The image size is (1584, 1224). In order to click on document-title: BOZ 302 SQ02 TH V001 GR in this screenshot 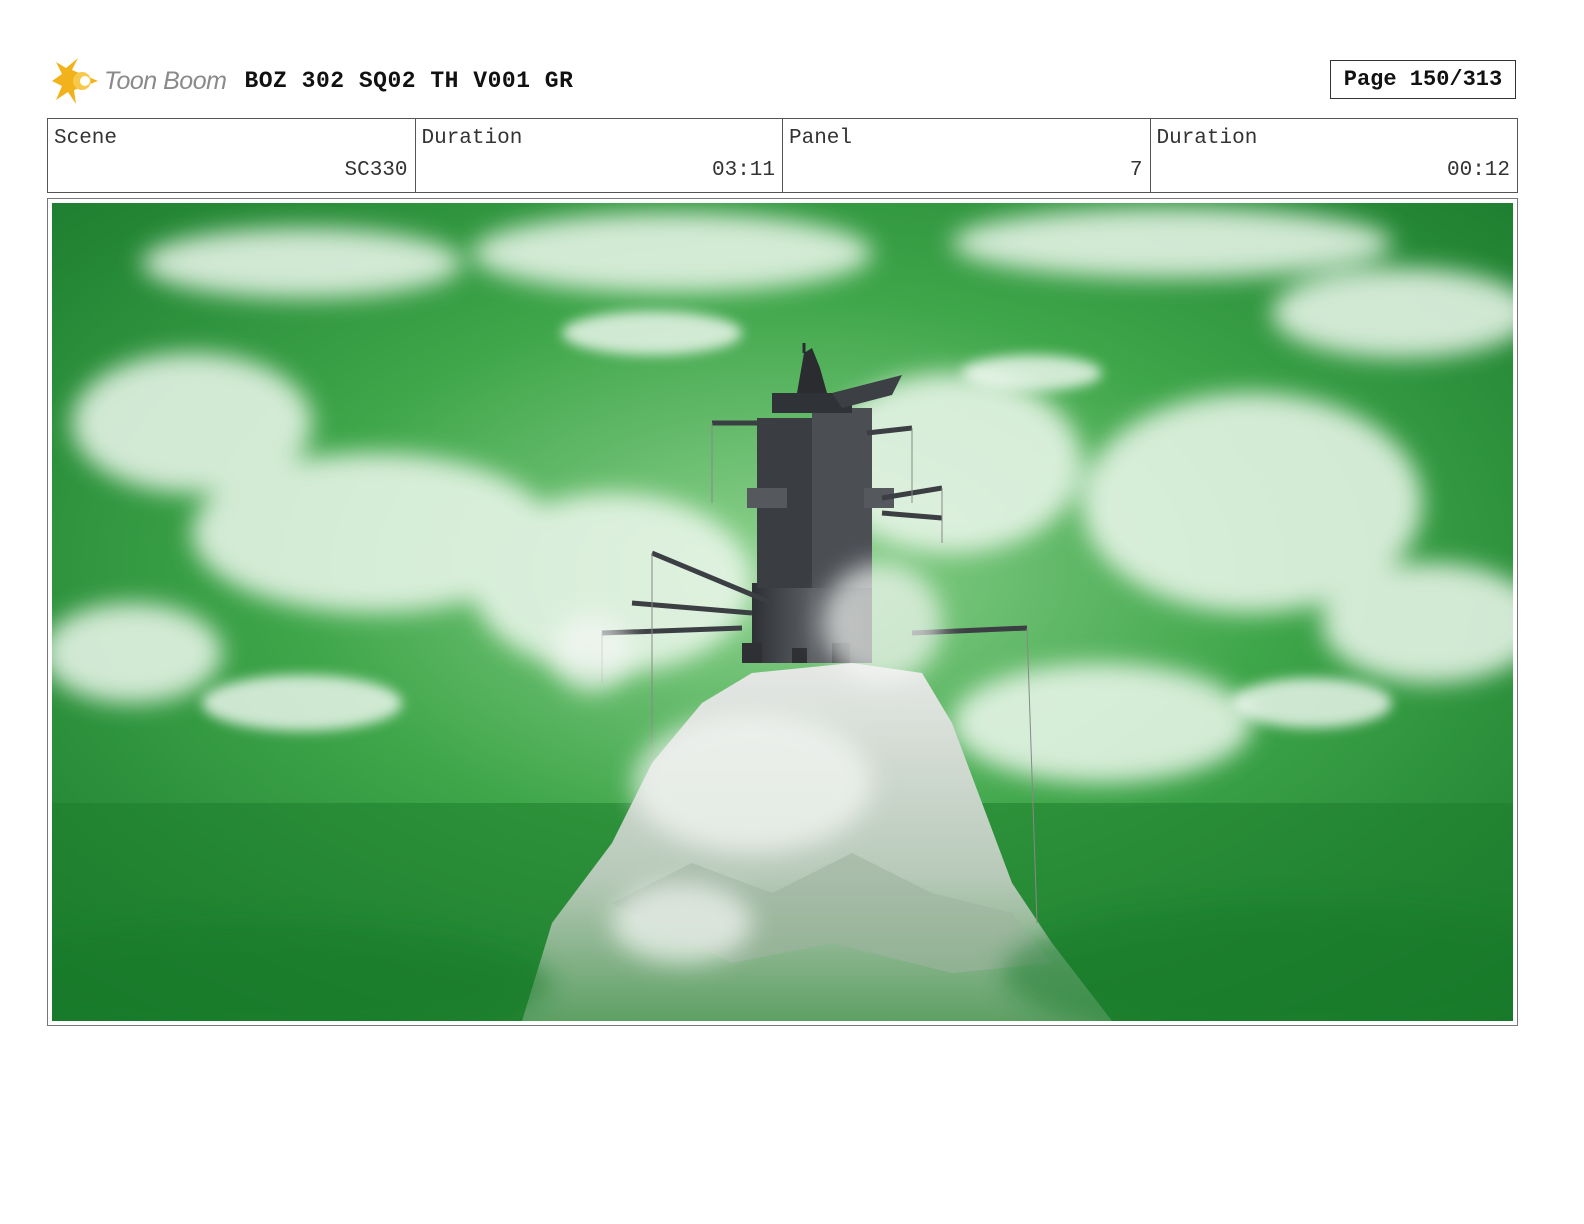, I will do `click(409, 81)`.